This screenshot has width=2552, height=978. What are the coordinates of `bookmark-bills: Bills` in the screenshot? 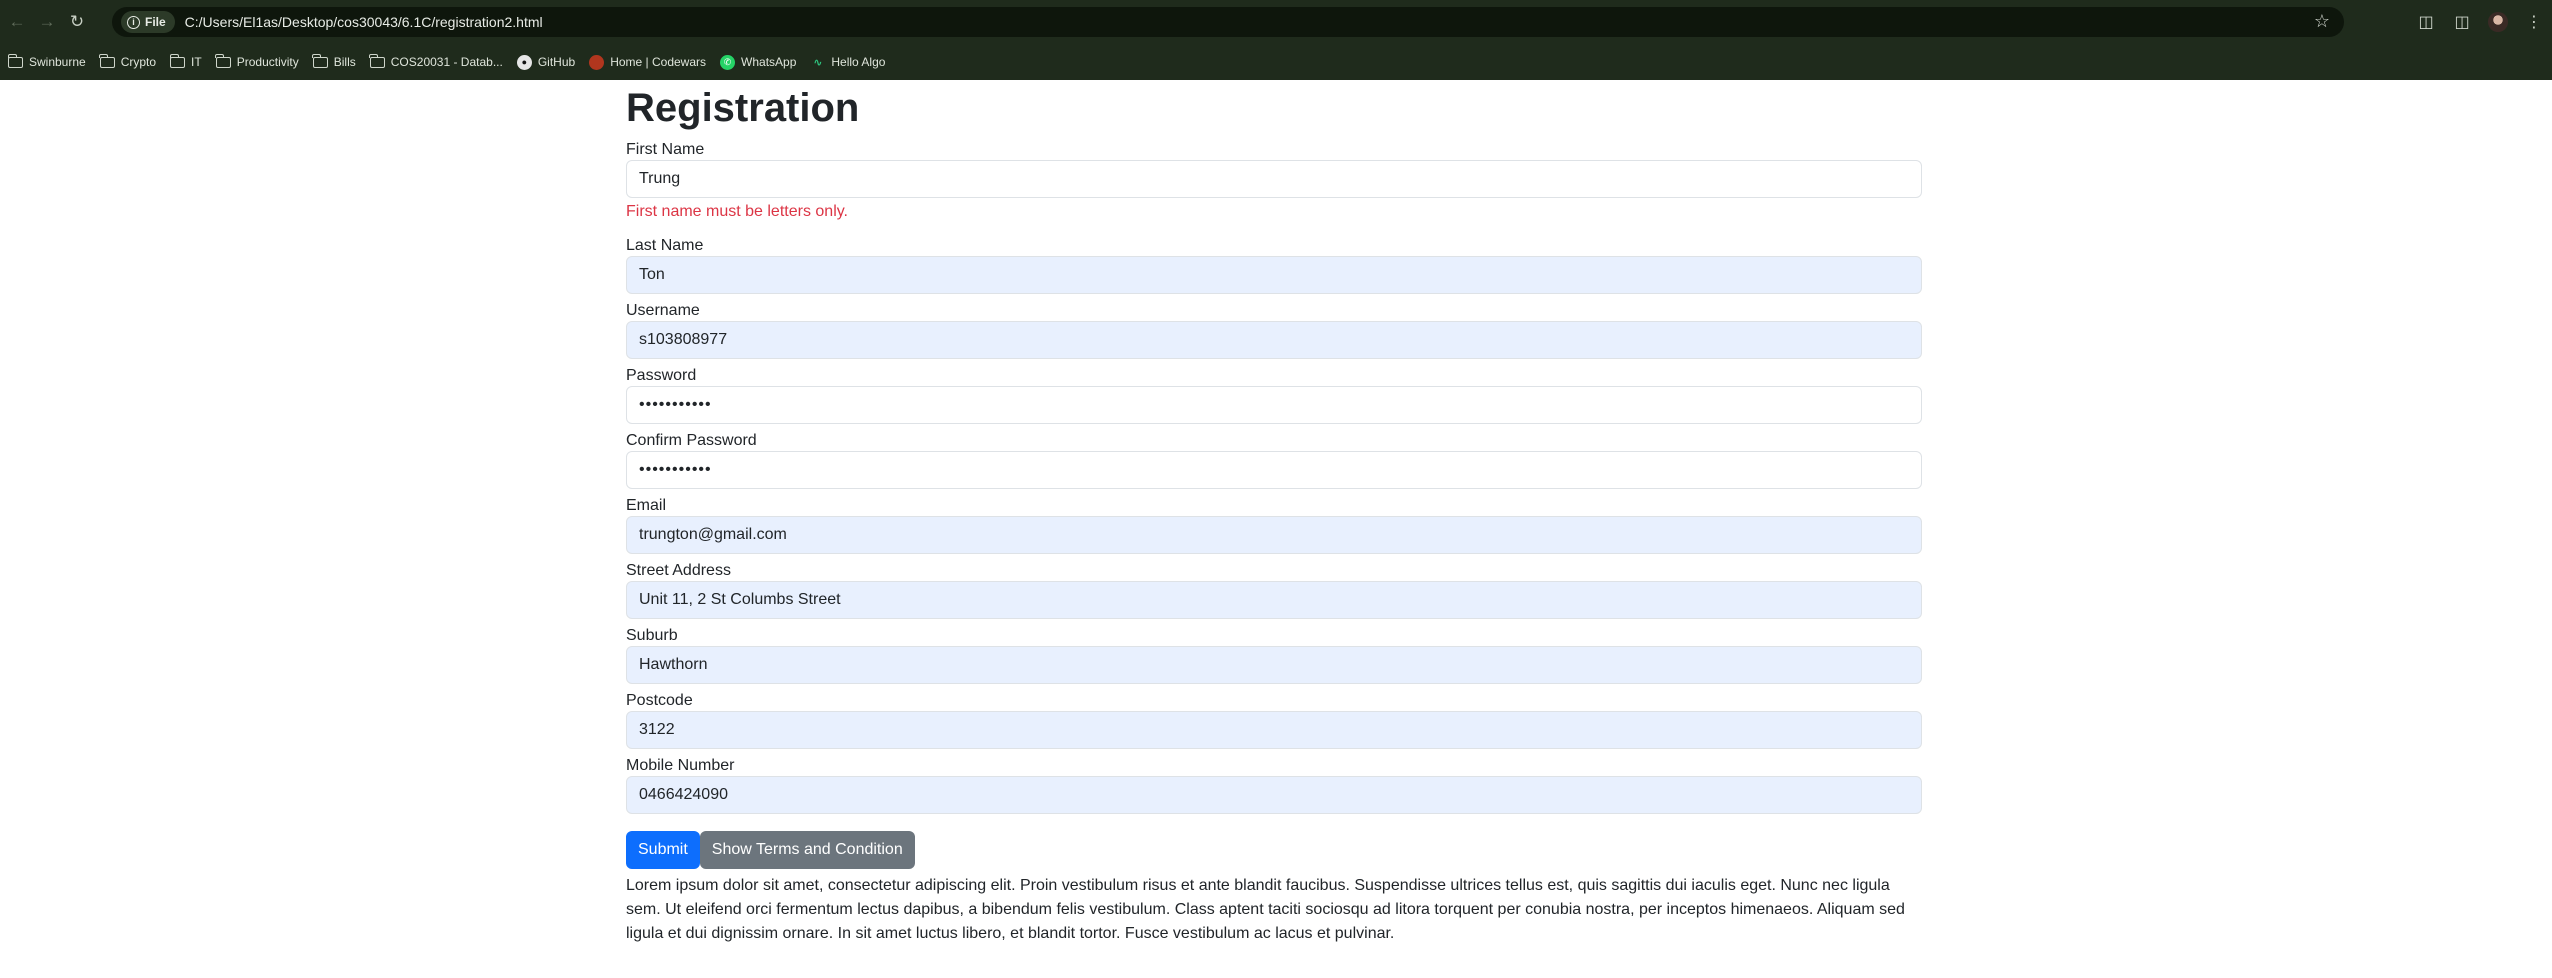 It's located at (334, 61).